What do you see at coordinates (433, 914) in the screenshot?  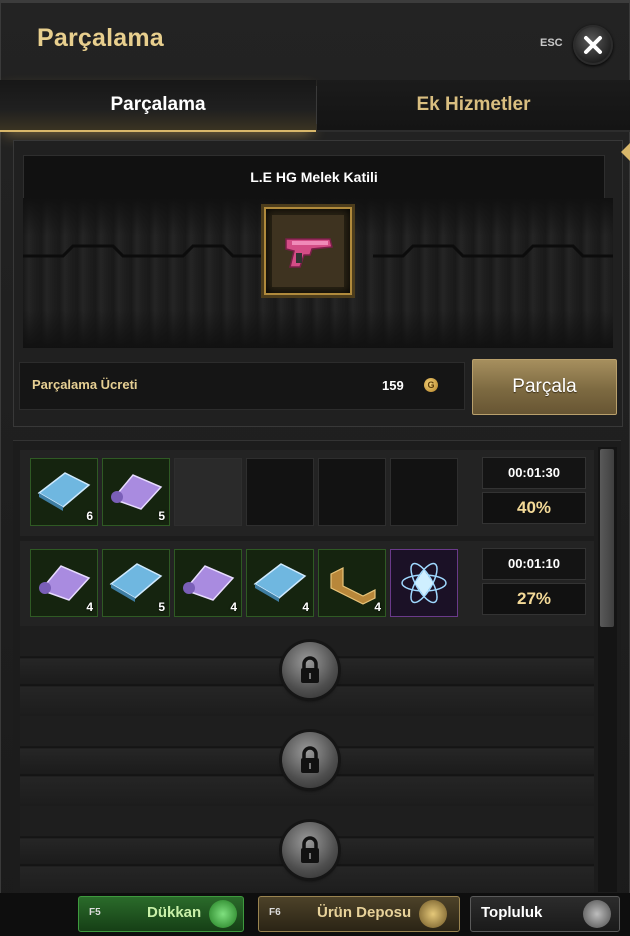 I see `diamond-icon` at bounding box center [433, 914].